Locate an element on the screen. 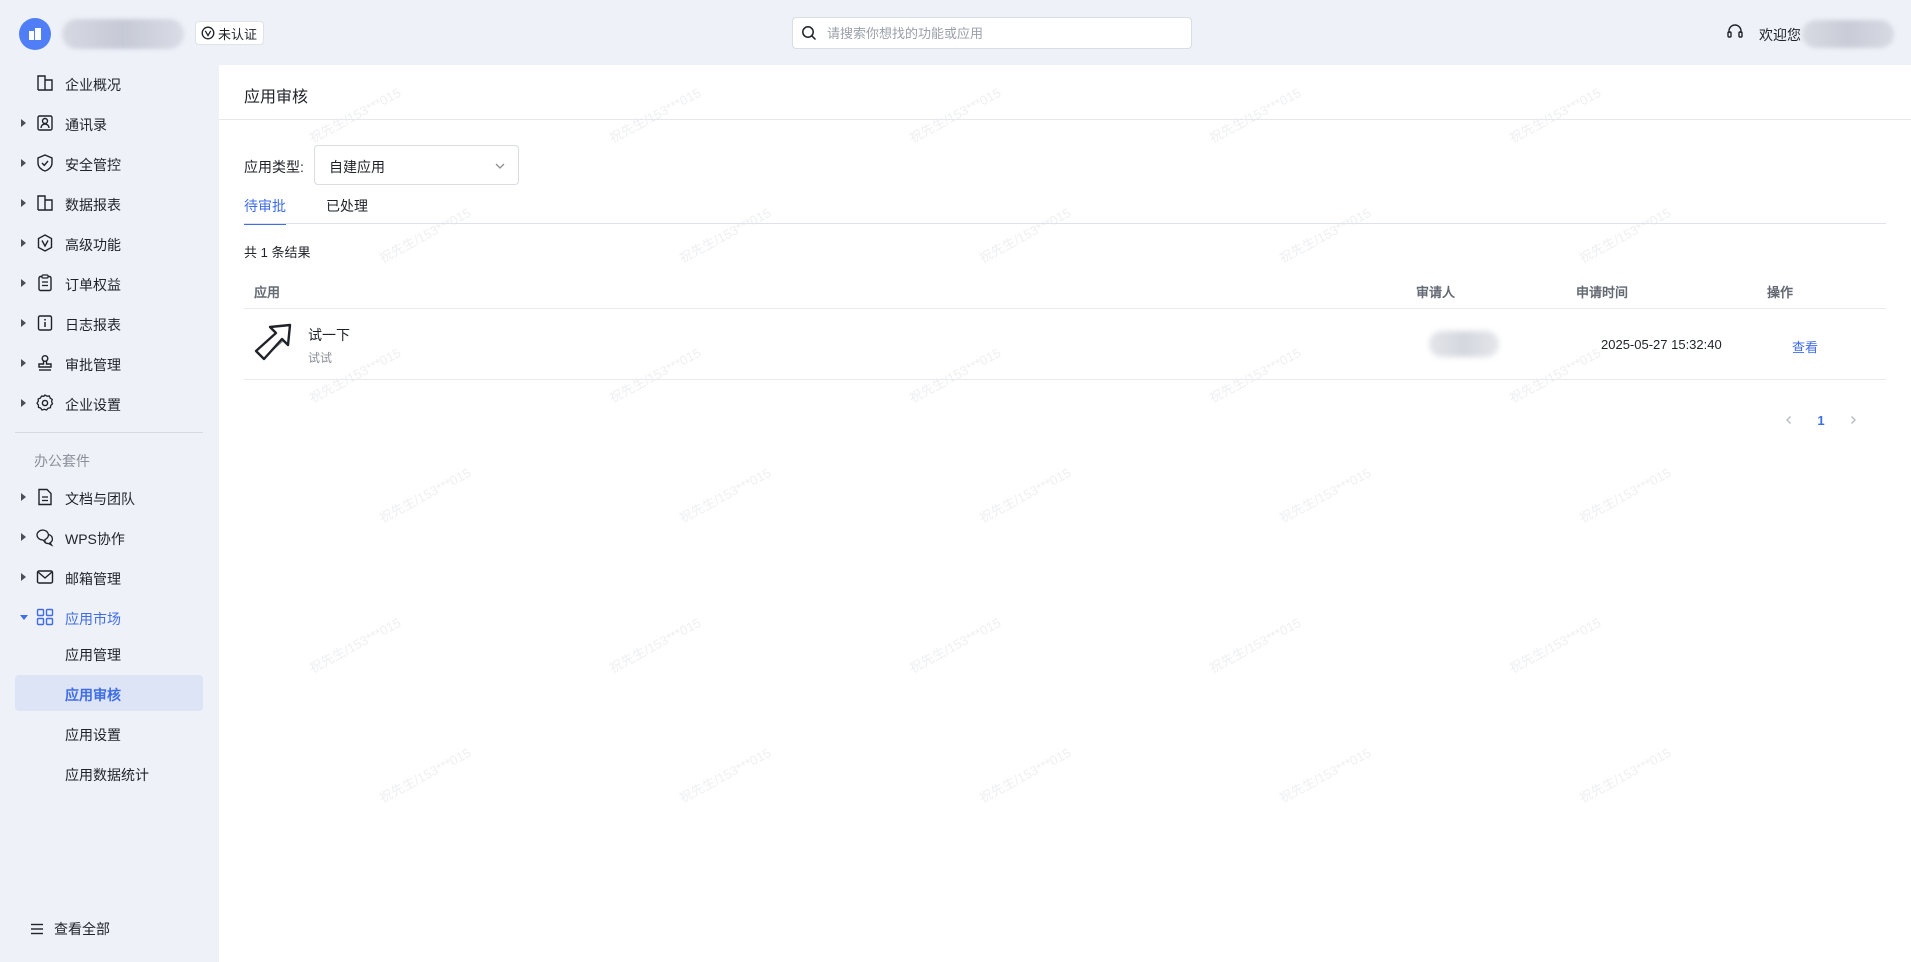  sidebar-subitem-label: 应用管理 is located at coordinates (93, 655).